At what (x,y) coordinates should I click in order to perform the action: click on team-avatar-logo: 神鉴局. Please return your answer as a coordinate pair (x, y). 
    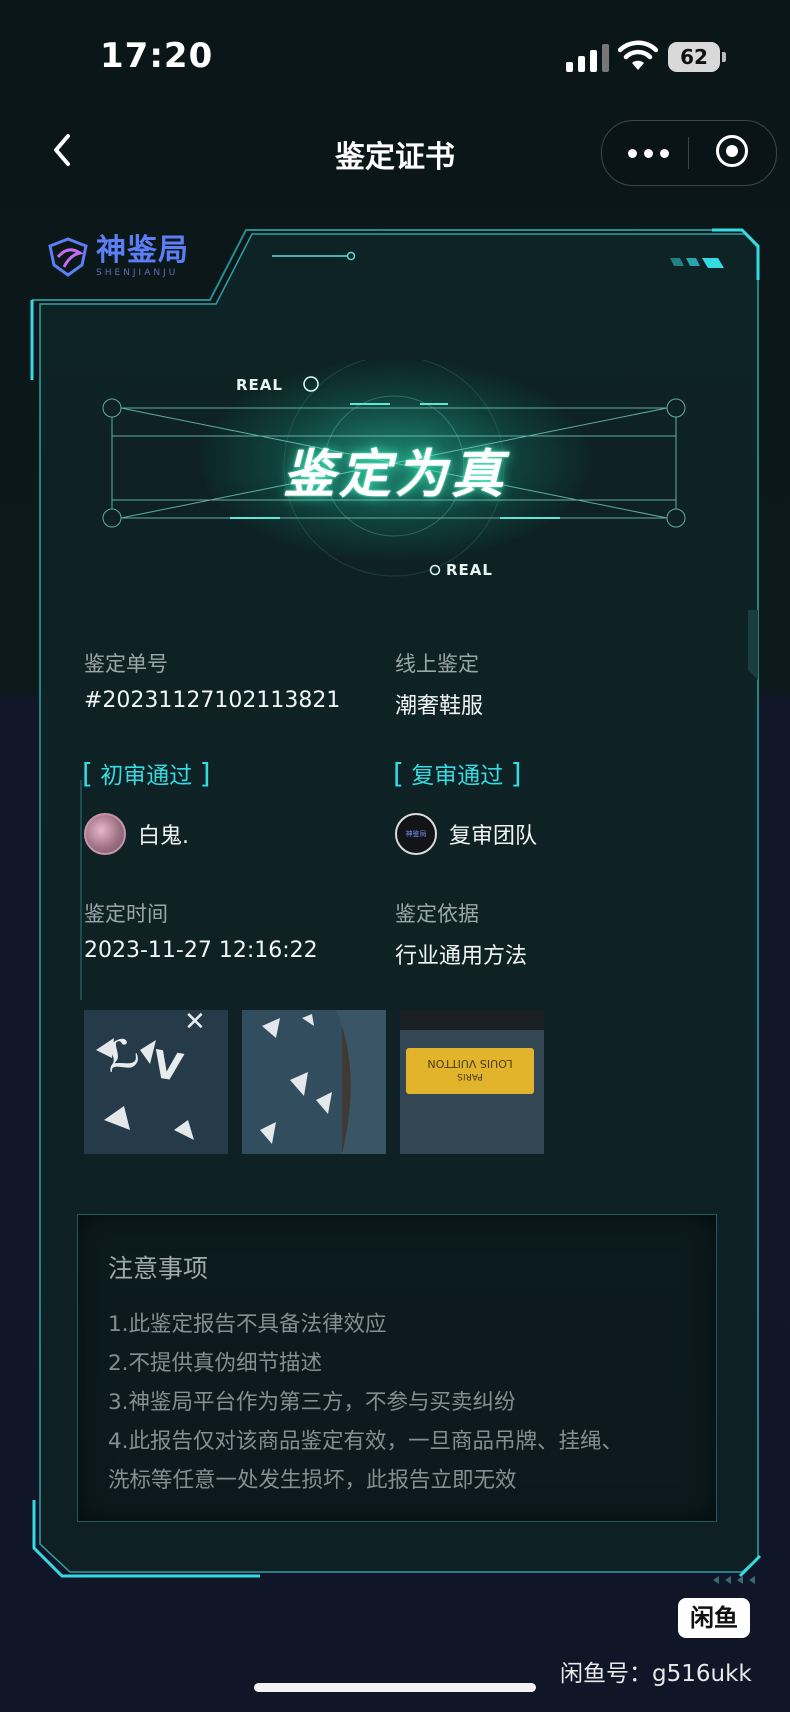
    Looking at the image, I should click on (416, 834).